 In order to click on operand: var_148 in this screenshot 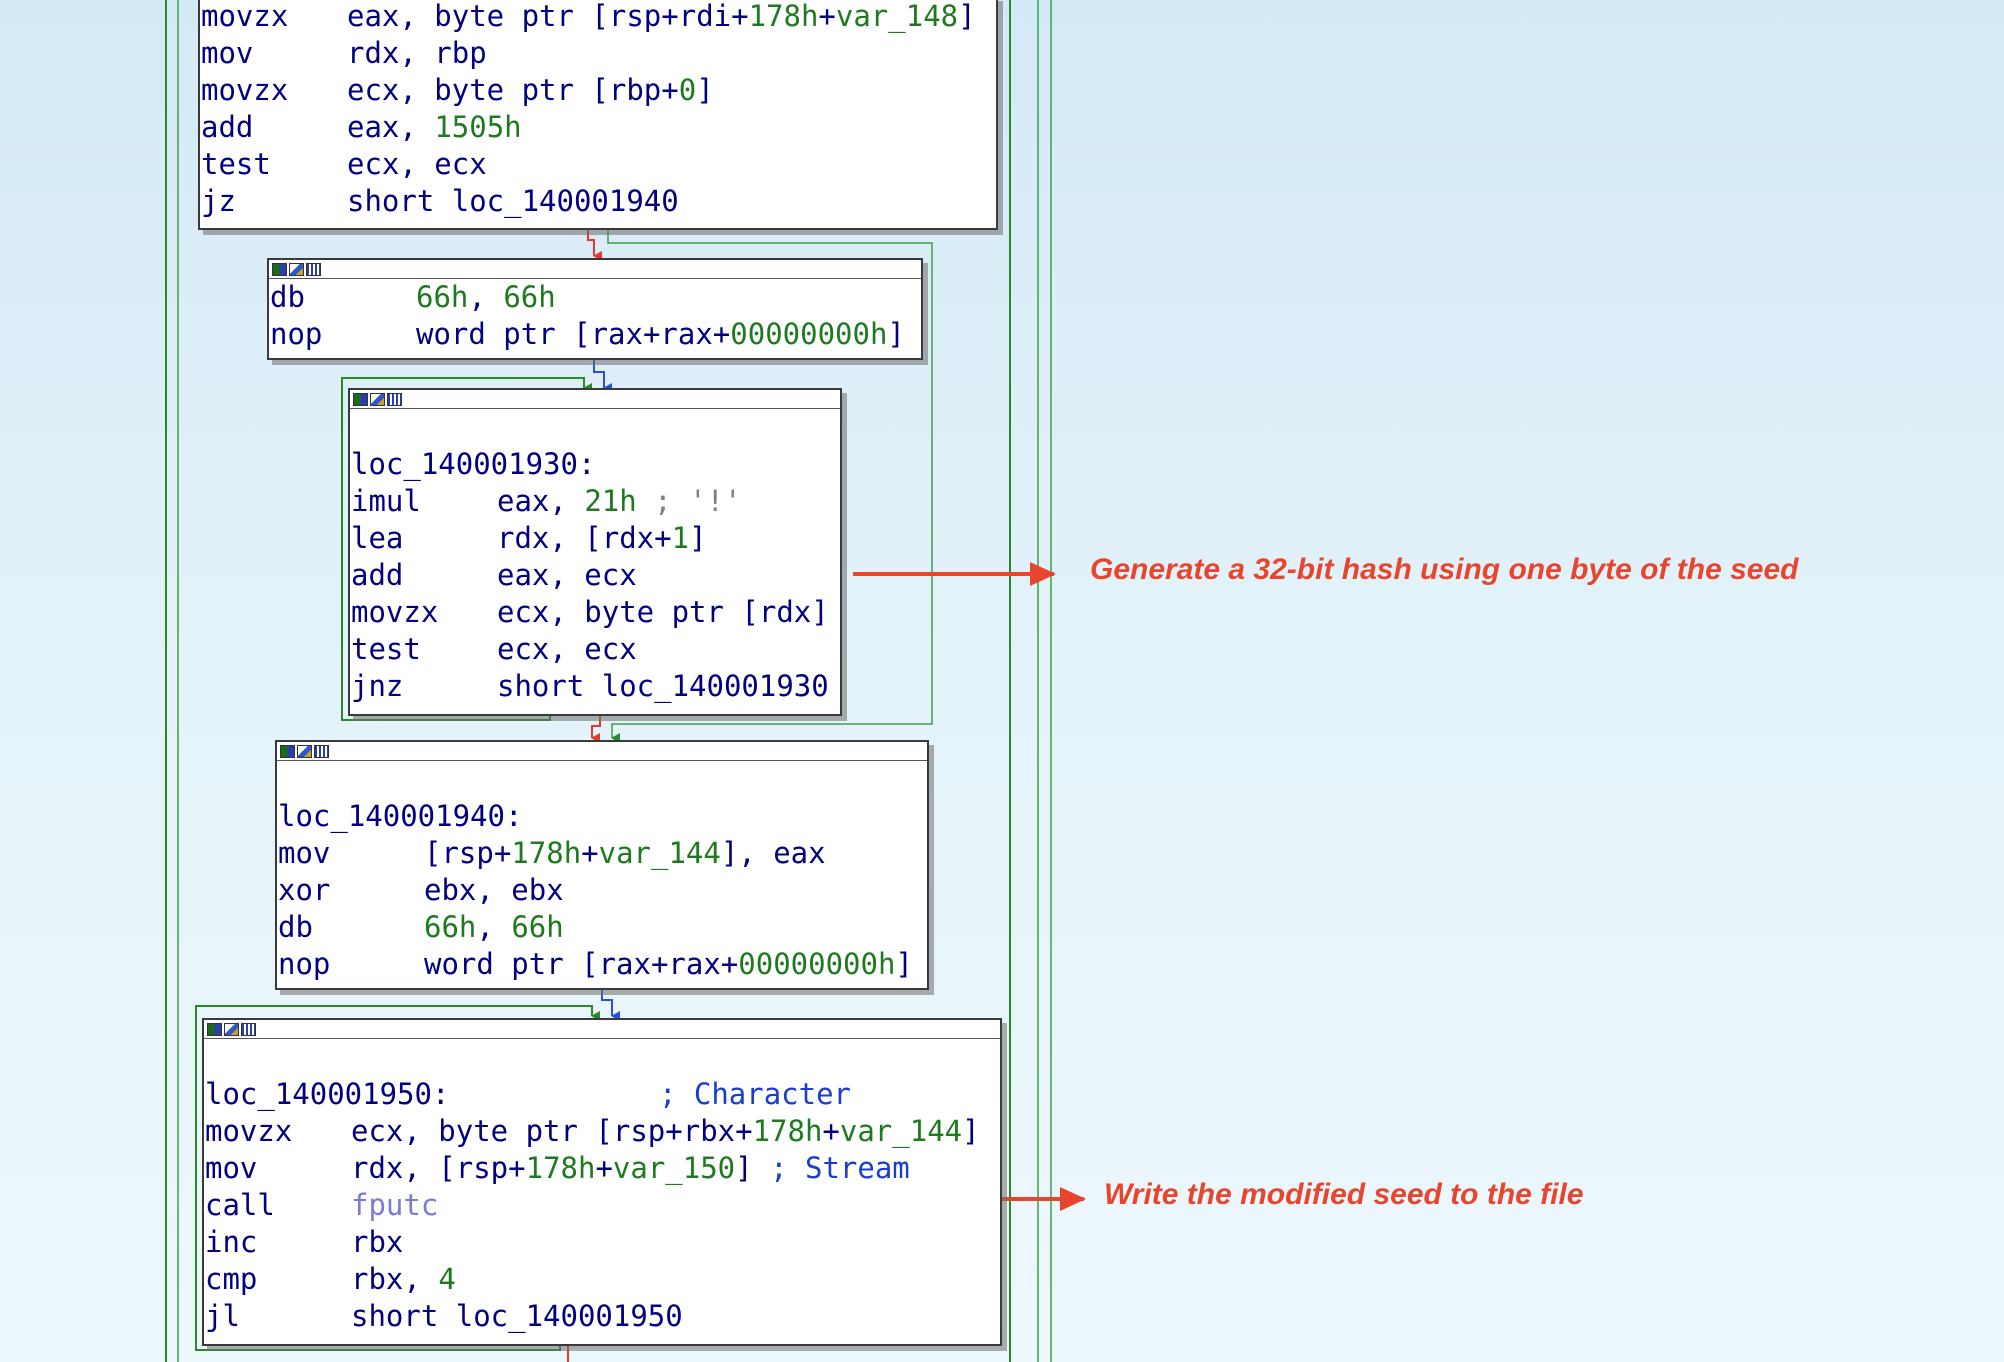, I will do `click(897, 16)`.